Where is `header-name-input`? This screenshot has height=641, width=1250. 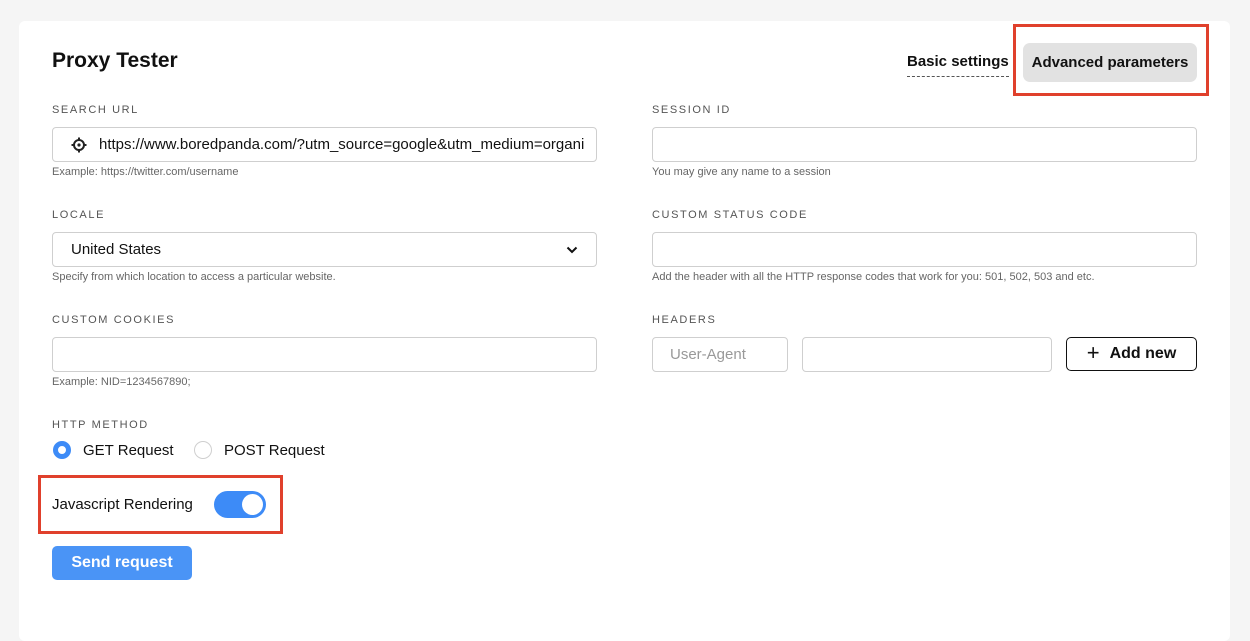
header-name-input is located at coordinates (720, 354).